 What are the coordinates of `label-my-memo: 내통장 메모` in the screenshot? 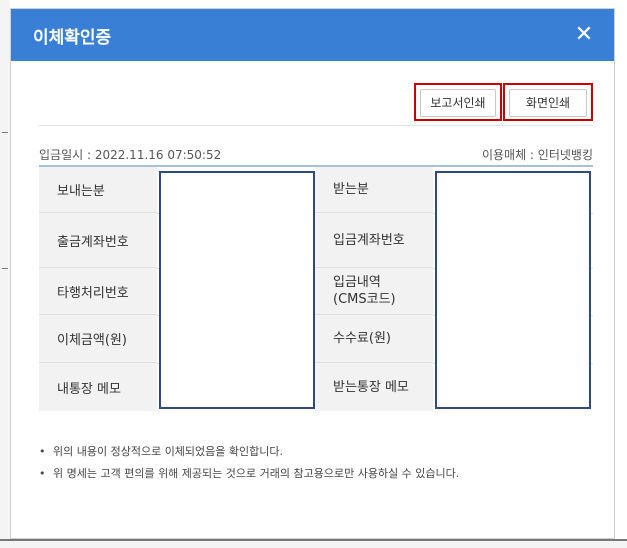 It's located at (98, 387).